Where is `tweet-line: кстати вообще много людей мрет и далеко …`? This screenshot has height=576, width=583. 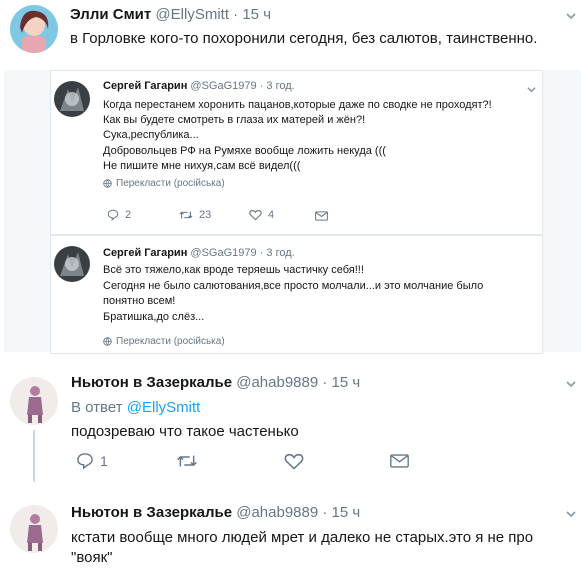 tweet-line: кстати вообще много людей мрет и далеко … is located at coordinates (302, 537).